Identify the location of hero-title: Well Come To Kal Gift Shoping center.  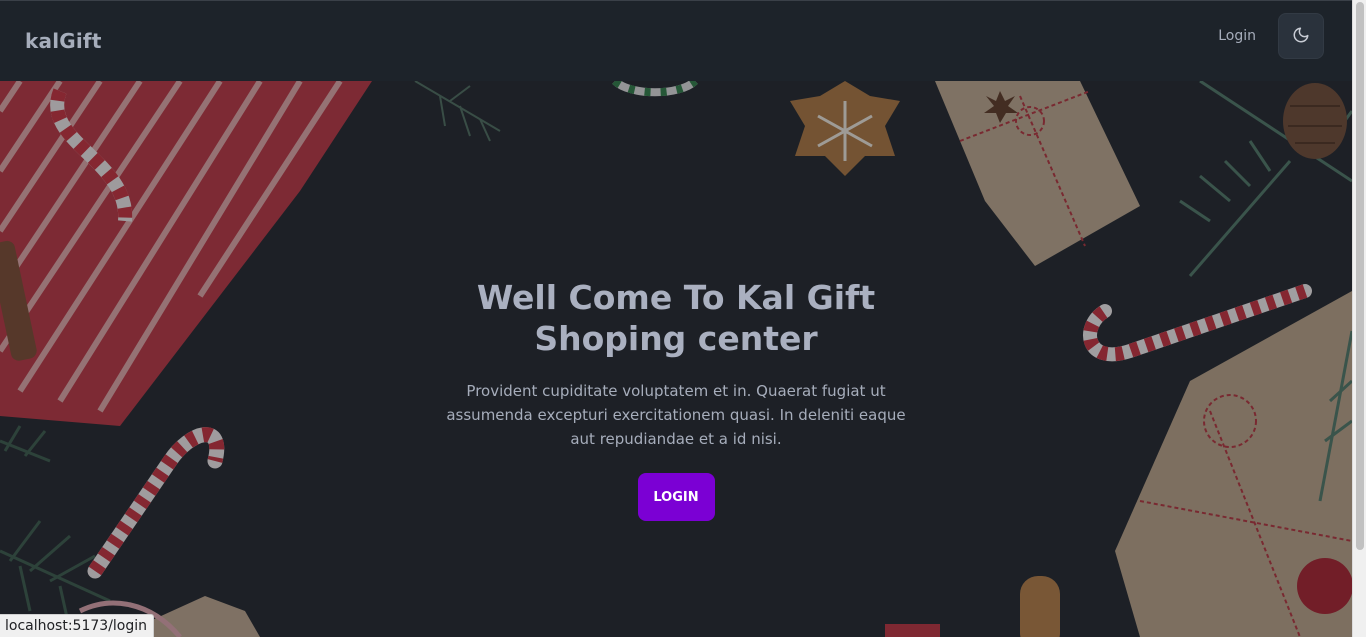
(676, 318).